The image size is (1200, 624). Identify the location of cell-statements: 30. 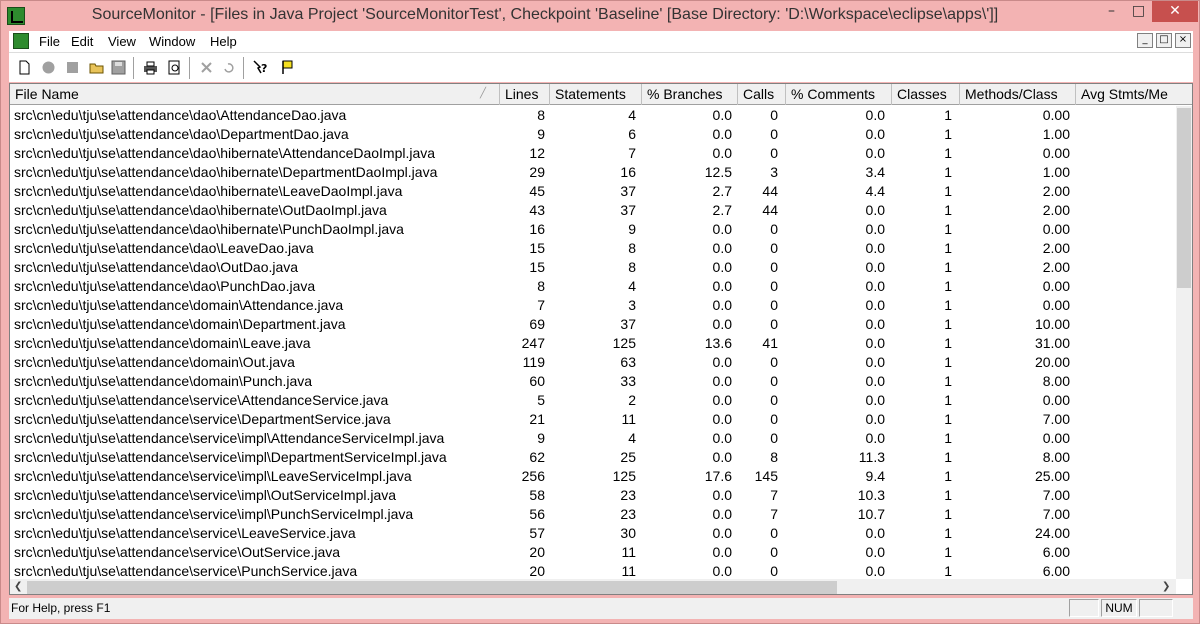
(628, 533).